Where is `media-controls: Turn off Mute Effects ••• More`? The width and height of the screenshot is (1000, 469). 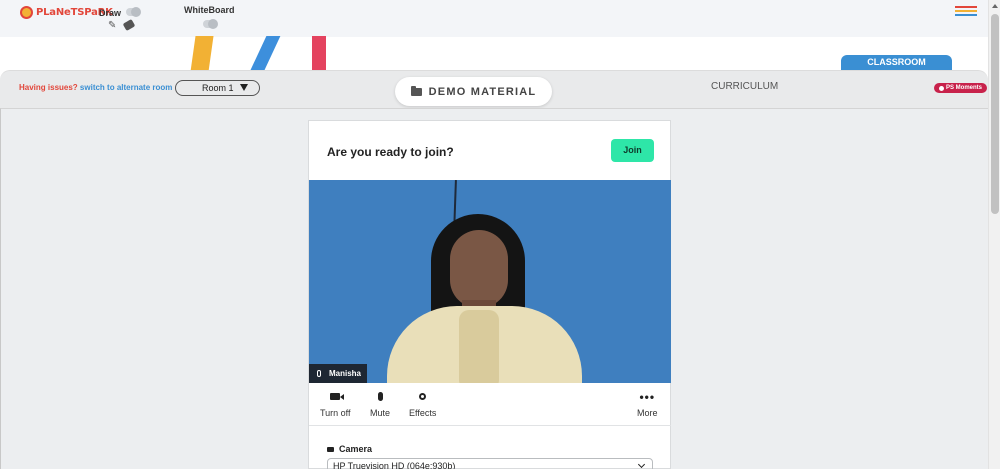 media-controls: Turn off Mute Effects ••• More is located at coordinates (490, 404).